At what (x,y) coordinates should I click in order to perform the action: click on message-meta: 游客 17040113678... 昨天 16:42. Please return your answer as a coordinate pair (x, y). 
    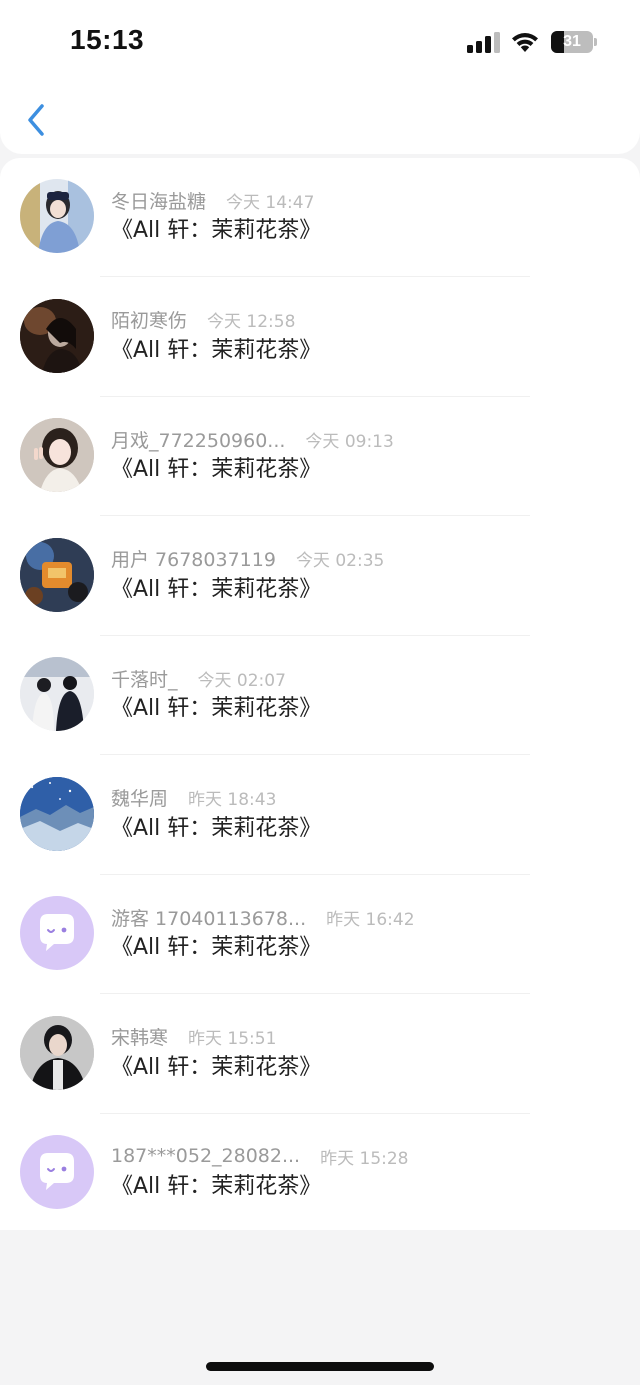
    Looking at the image, I should click on (263, 917).